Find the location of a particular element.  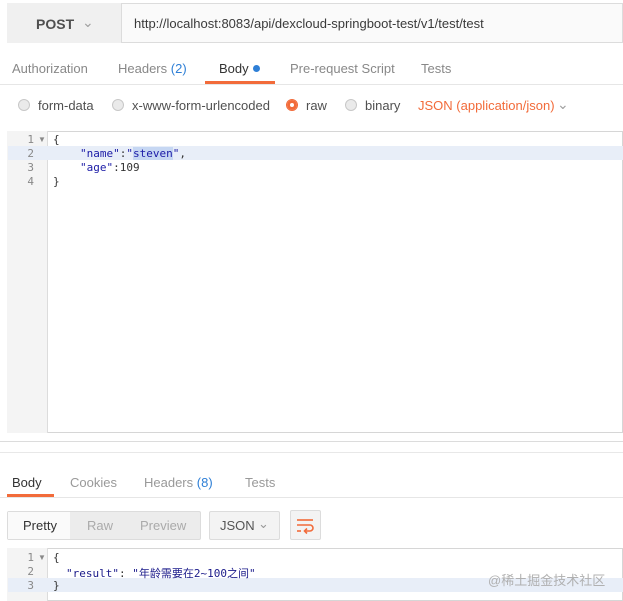

wrap-lines-button is located at coordinates (305, 525).